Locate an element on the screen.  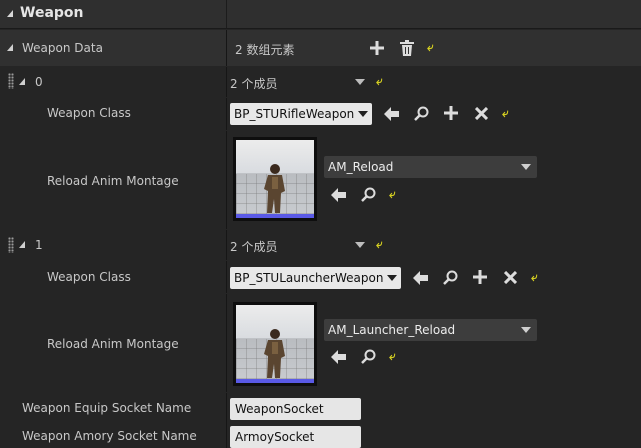
element-index: 0 is located at coordinates (39, 82).